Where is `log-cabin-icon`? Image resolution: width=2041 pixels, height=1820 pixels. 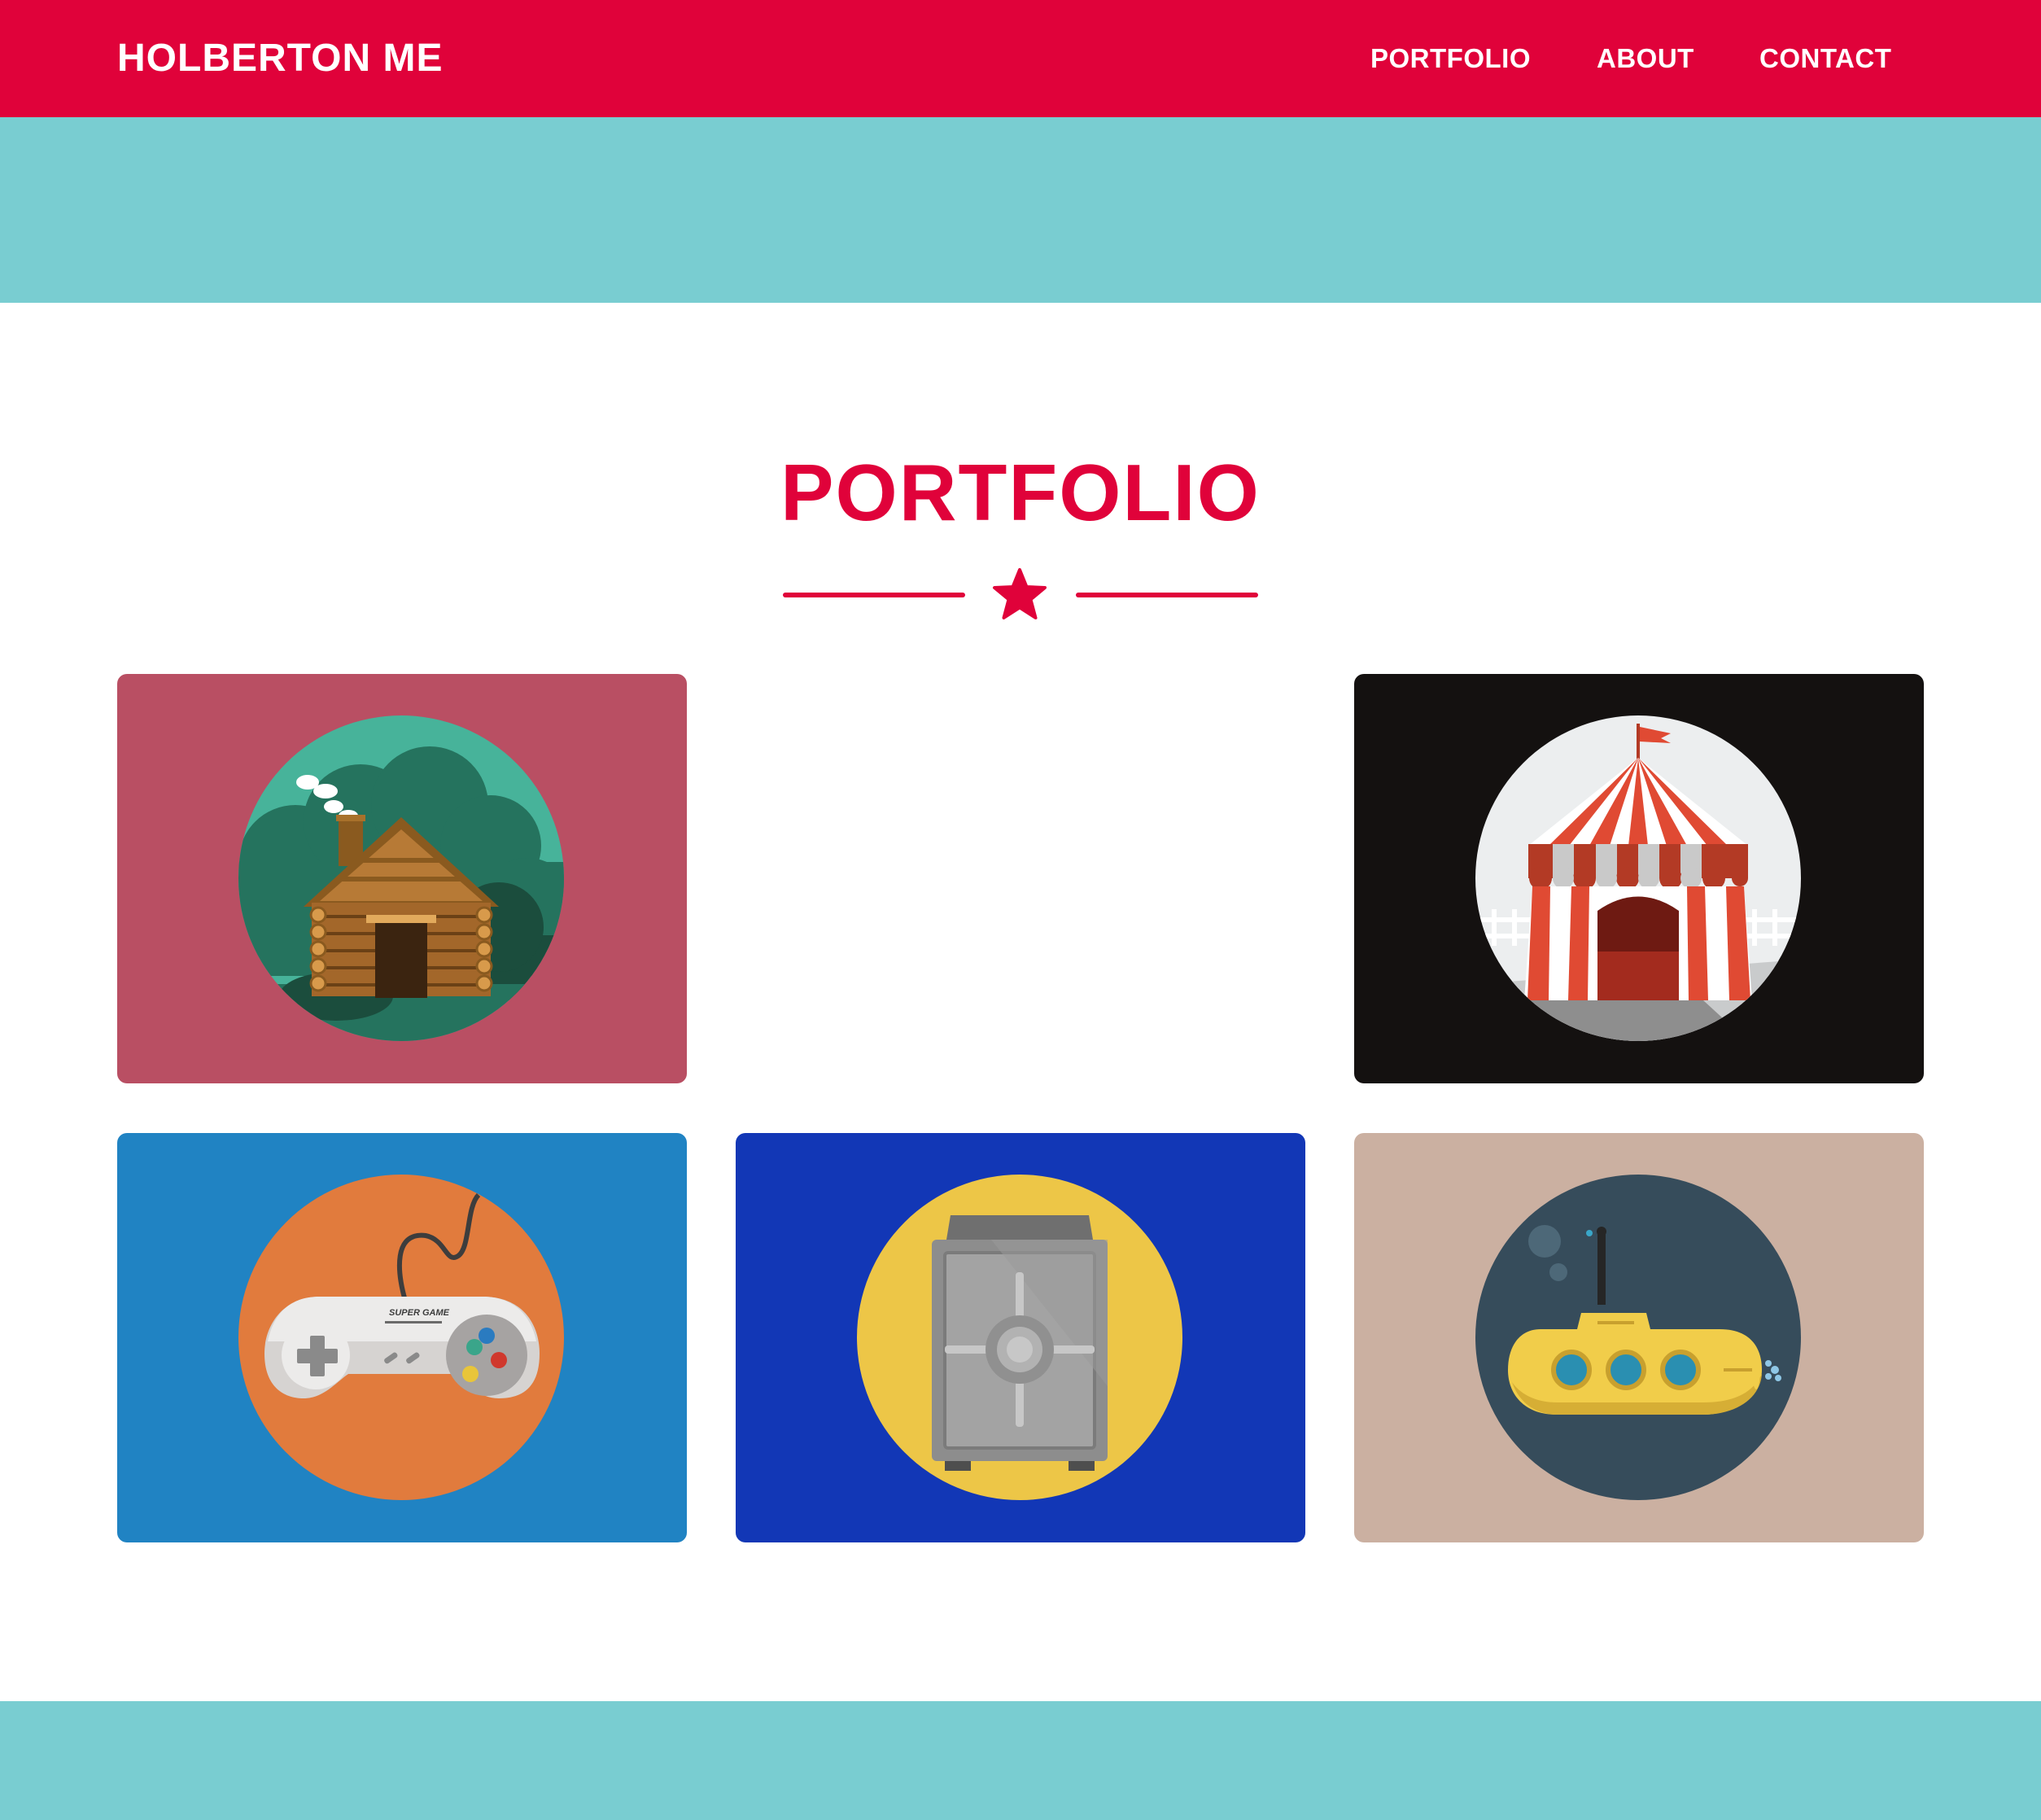 log-cabin-icon is located at coordinates (401, 878).